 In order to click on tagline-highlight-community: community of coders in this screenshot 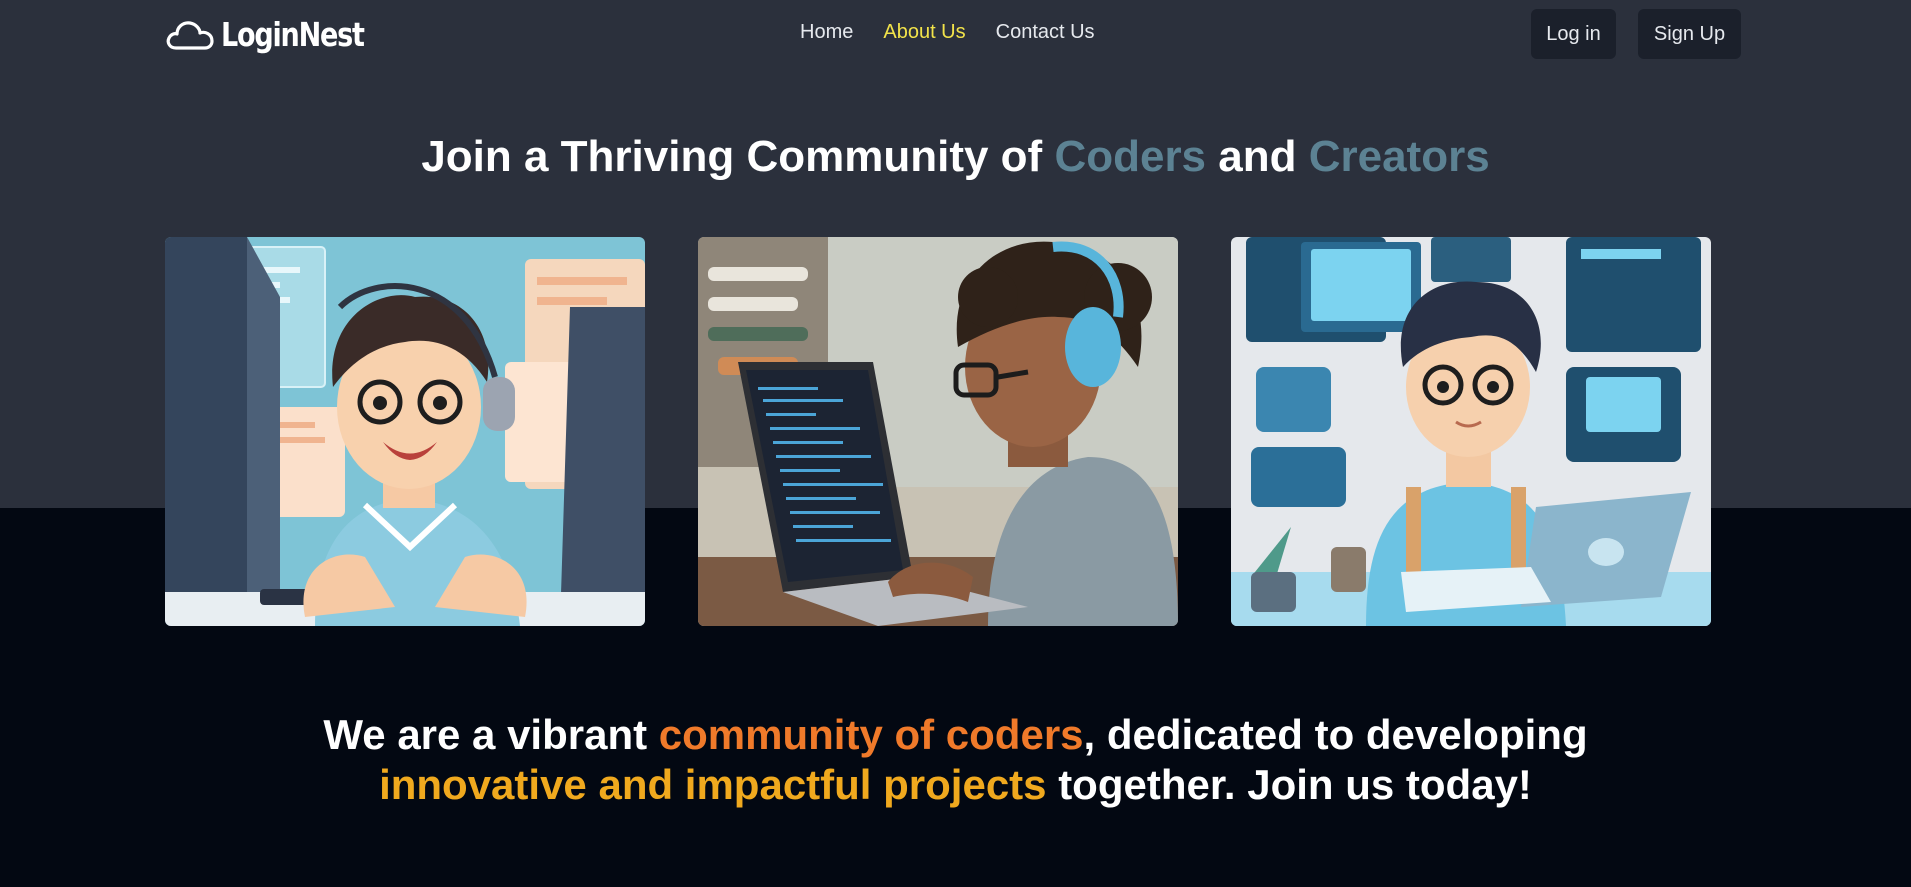, I will do `click(871, 734)`.